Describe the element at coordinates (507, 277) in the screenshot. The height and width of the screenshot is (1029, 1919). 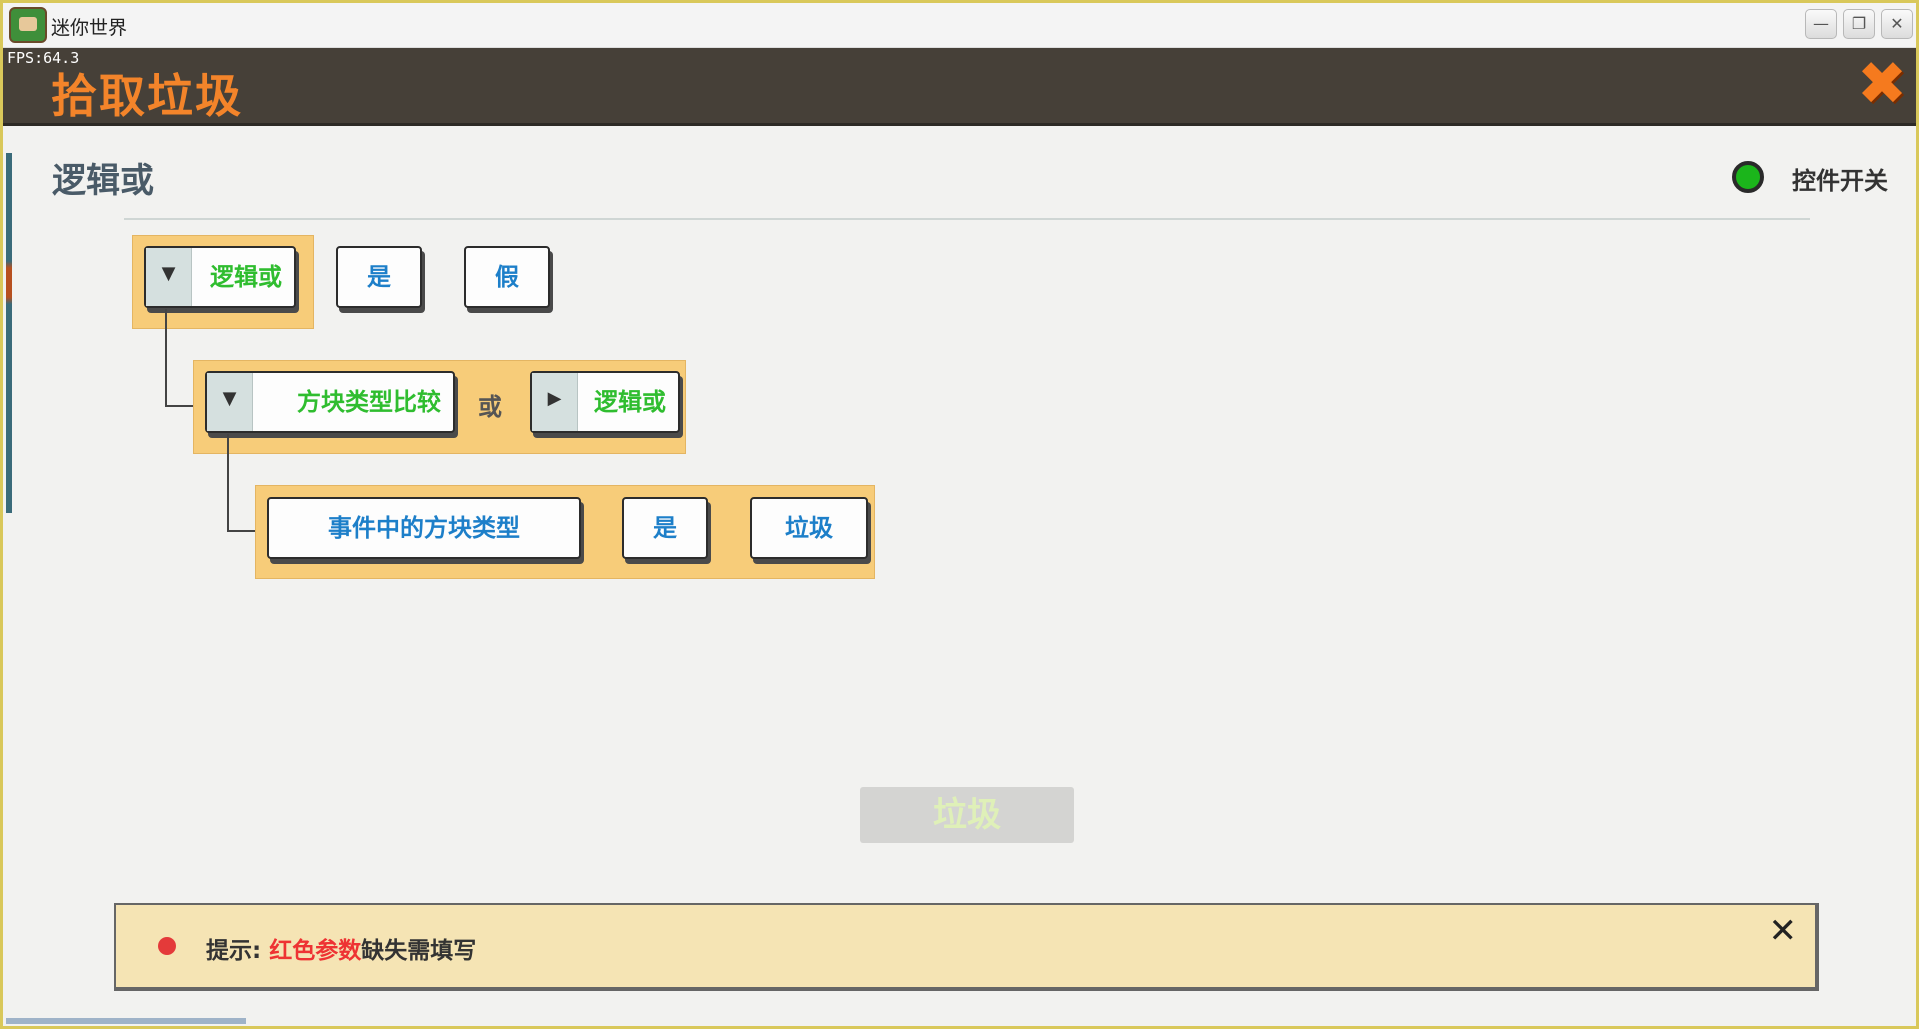
I see `arg-false-button: 假` at that location.